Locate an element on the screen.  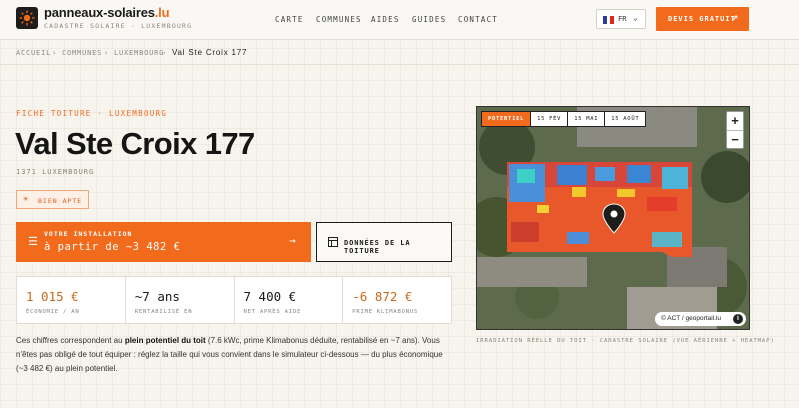
arrow-right-icon: → is located at coordinates (292, 240).